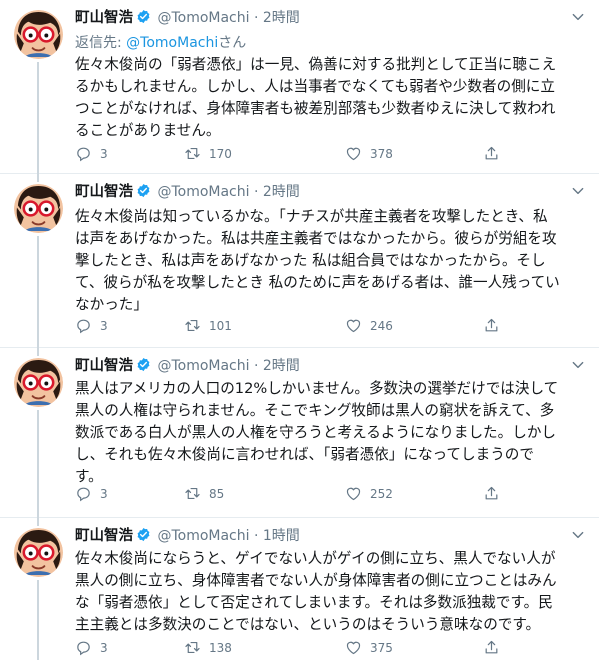 This screenshot has width=599, height=660. What do you see at coordinates (381, 326) in the screenshot?
I see `like-count: 246` at bounding box center [381, 326].